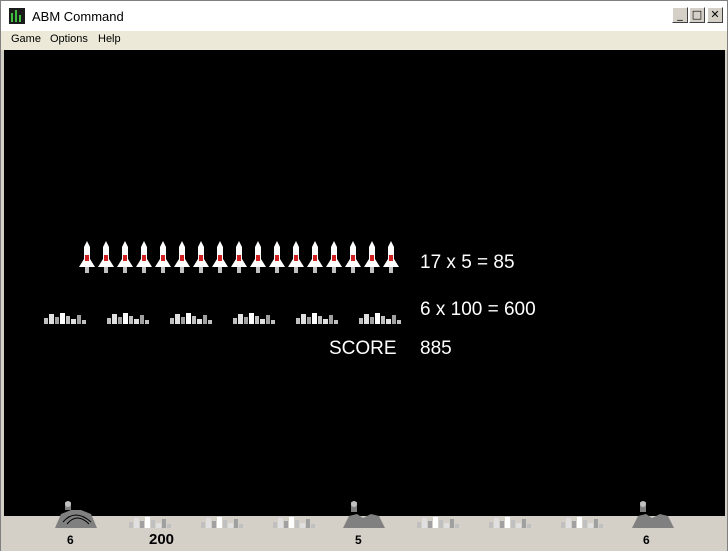  Describe the element at coordinates (697, 15) in the screenshot. I see `maximize-button: □` at that location.